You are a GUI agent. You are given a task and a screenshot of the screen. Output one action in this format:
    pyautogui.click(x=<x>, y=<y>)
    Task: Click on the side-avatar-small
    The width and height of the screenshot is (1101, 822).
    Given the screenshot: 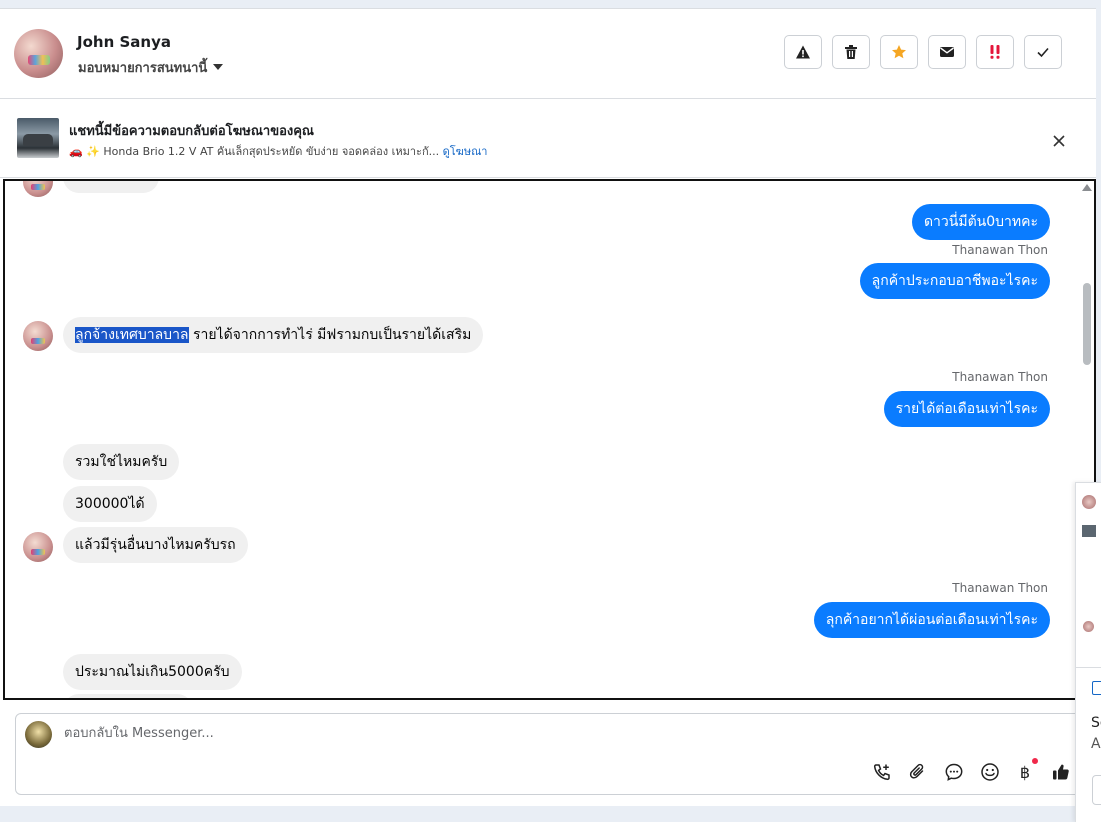 What is the action you would take?
    pyautogui.click(x=1088, y=626)
    